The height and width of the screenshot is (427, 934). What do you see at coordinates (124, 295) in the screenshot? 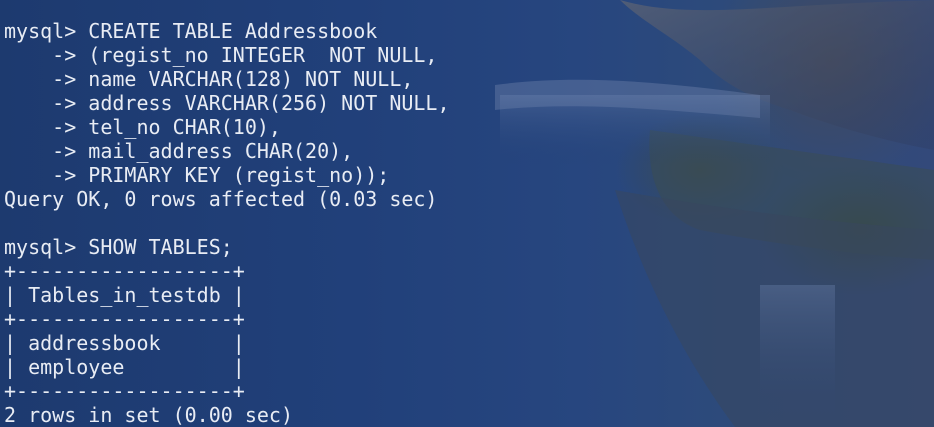
I see `terminal-line: | Tables_in_testdb |` at bounding box center [124, 295].